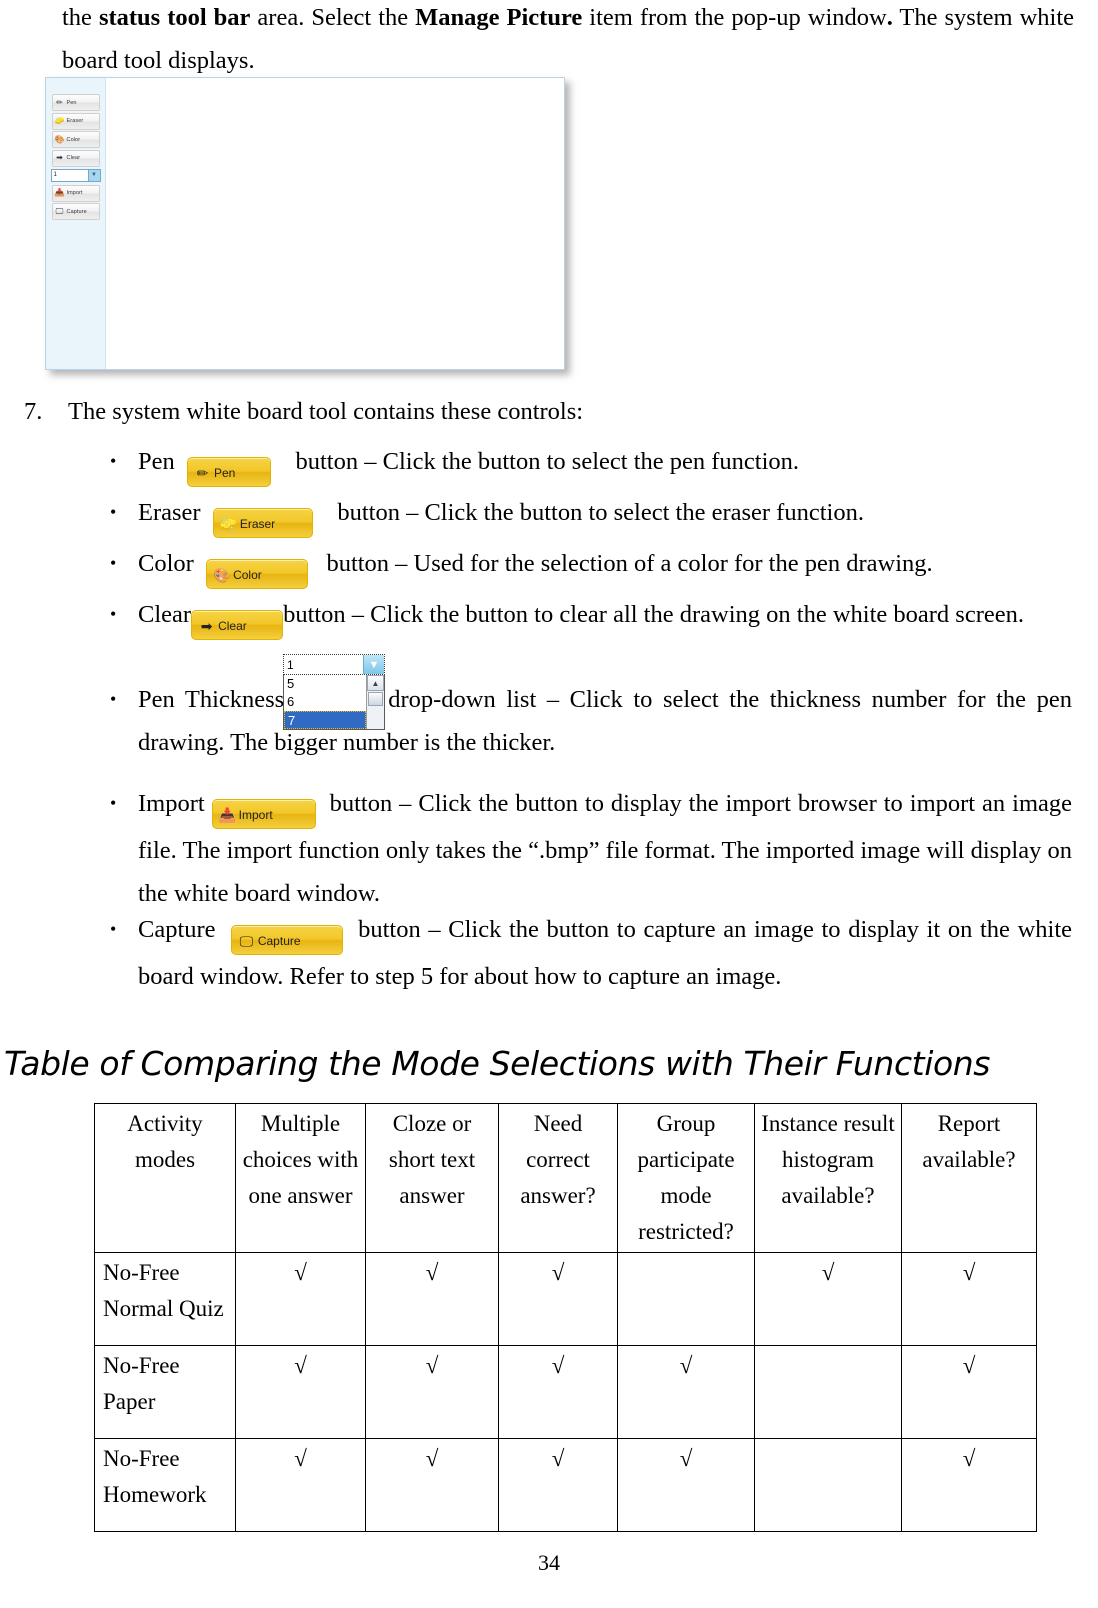 This screenshot has width=1098, height=1608. I want to click on whiteboard-thickness-dropdown: 1 ▼, so click(75, 175).